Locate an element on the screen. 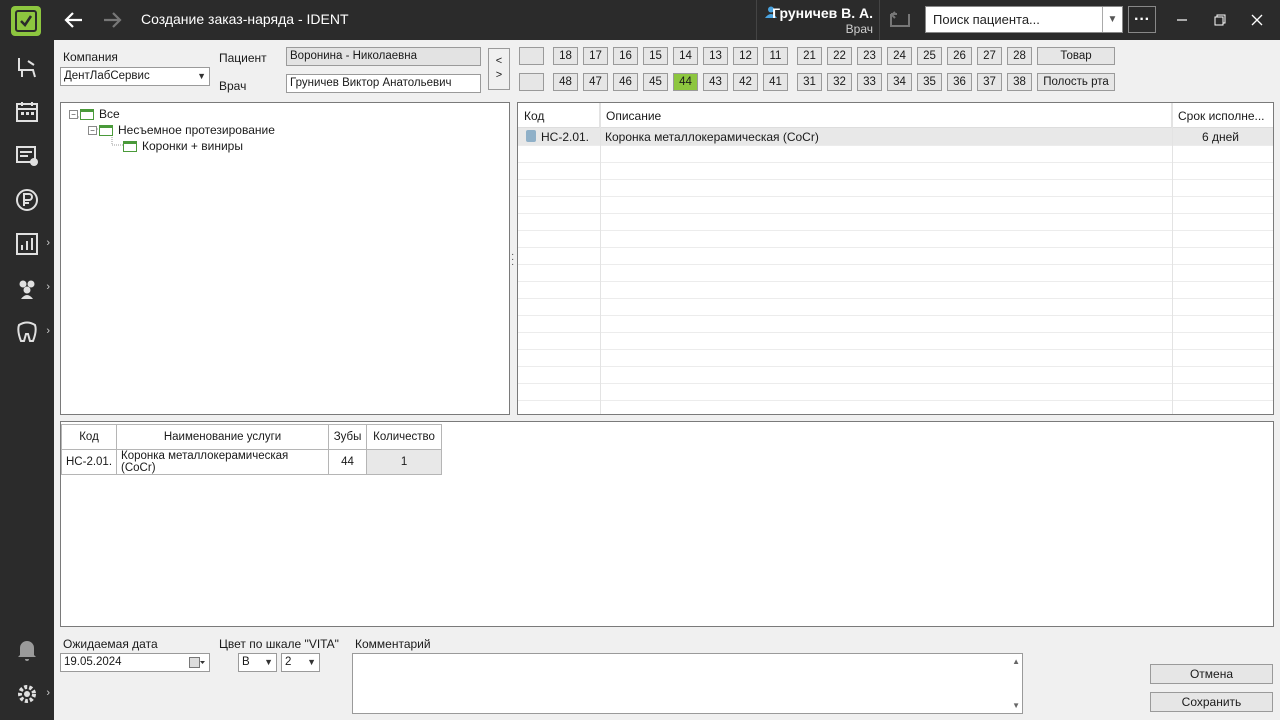  reports-icon: › is located at coordinates (27, 244).